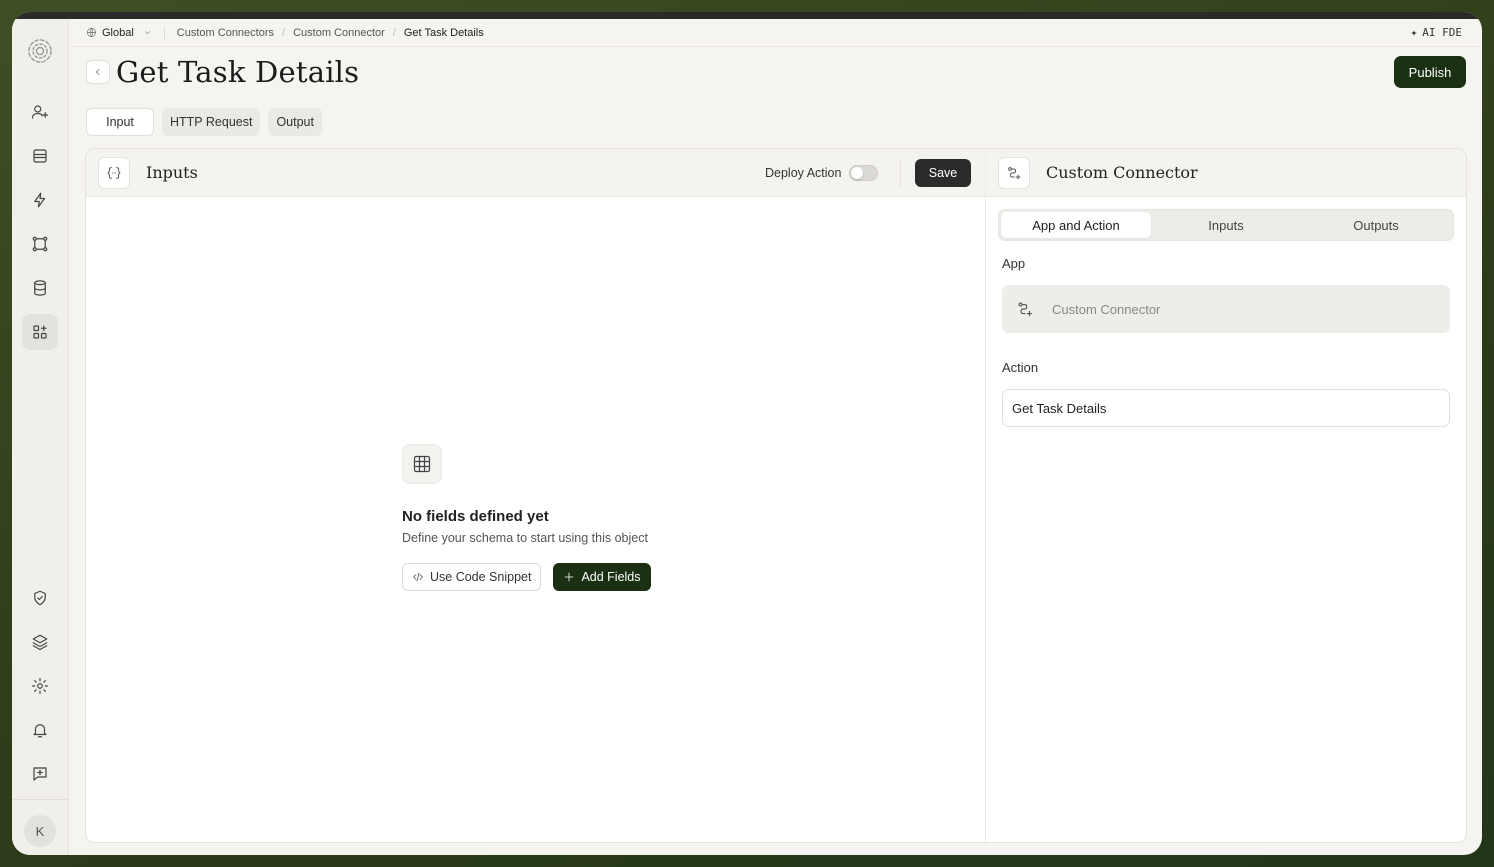 This screenshot has width=1494, height=867. Describe the element at coordinates (1076, 225) in the screenshot. I see `segment-app-and-action: App and Action` at that location.